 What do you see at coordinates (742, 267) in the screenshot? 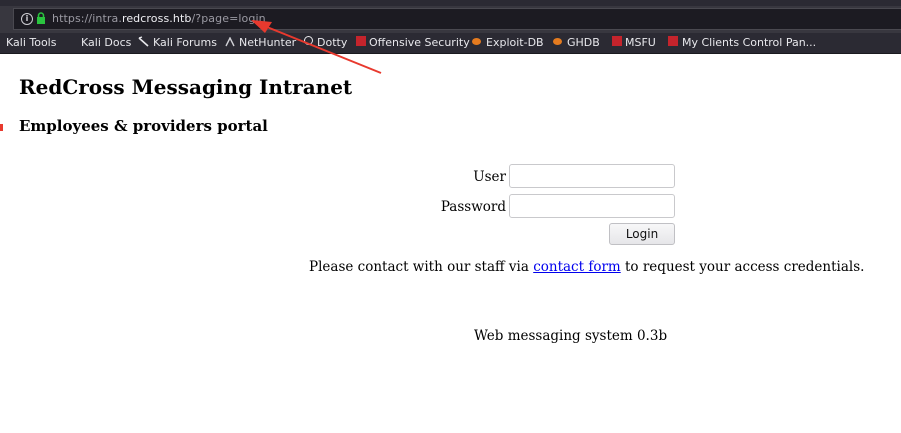
I see `note-text-after: to request your access credentials.` at bounding box center [742, 267].